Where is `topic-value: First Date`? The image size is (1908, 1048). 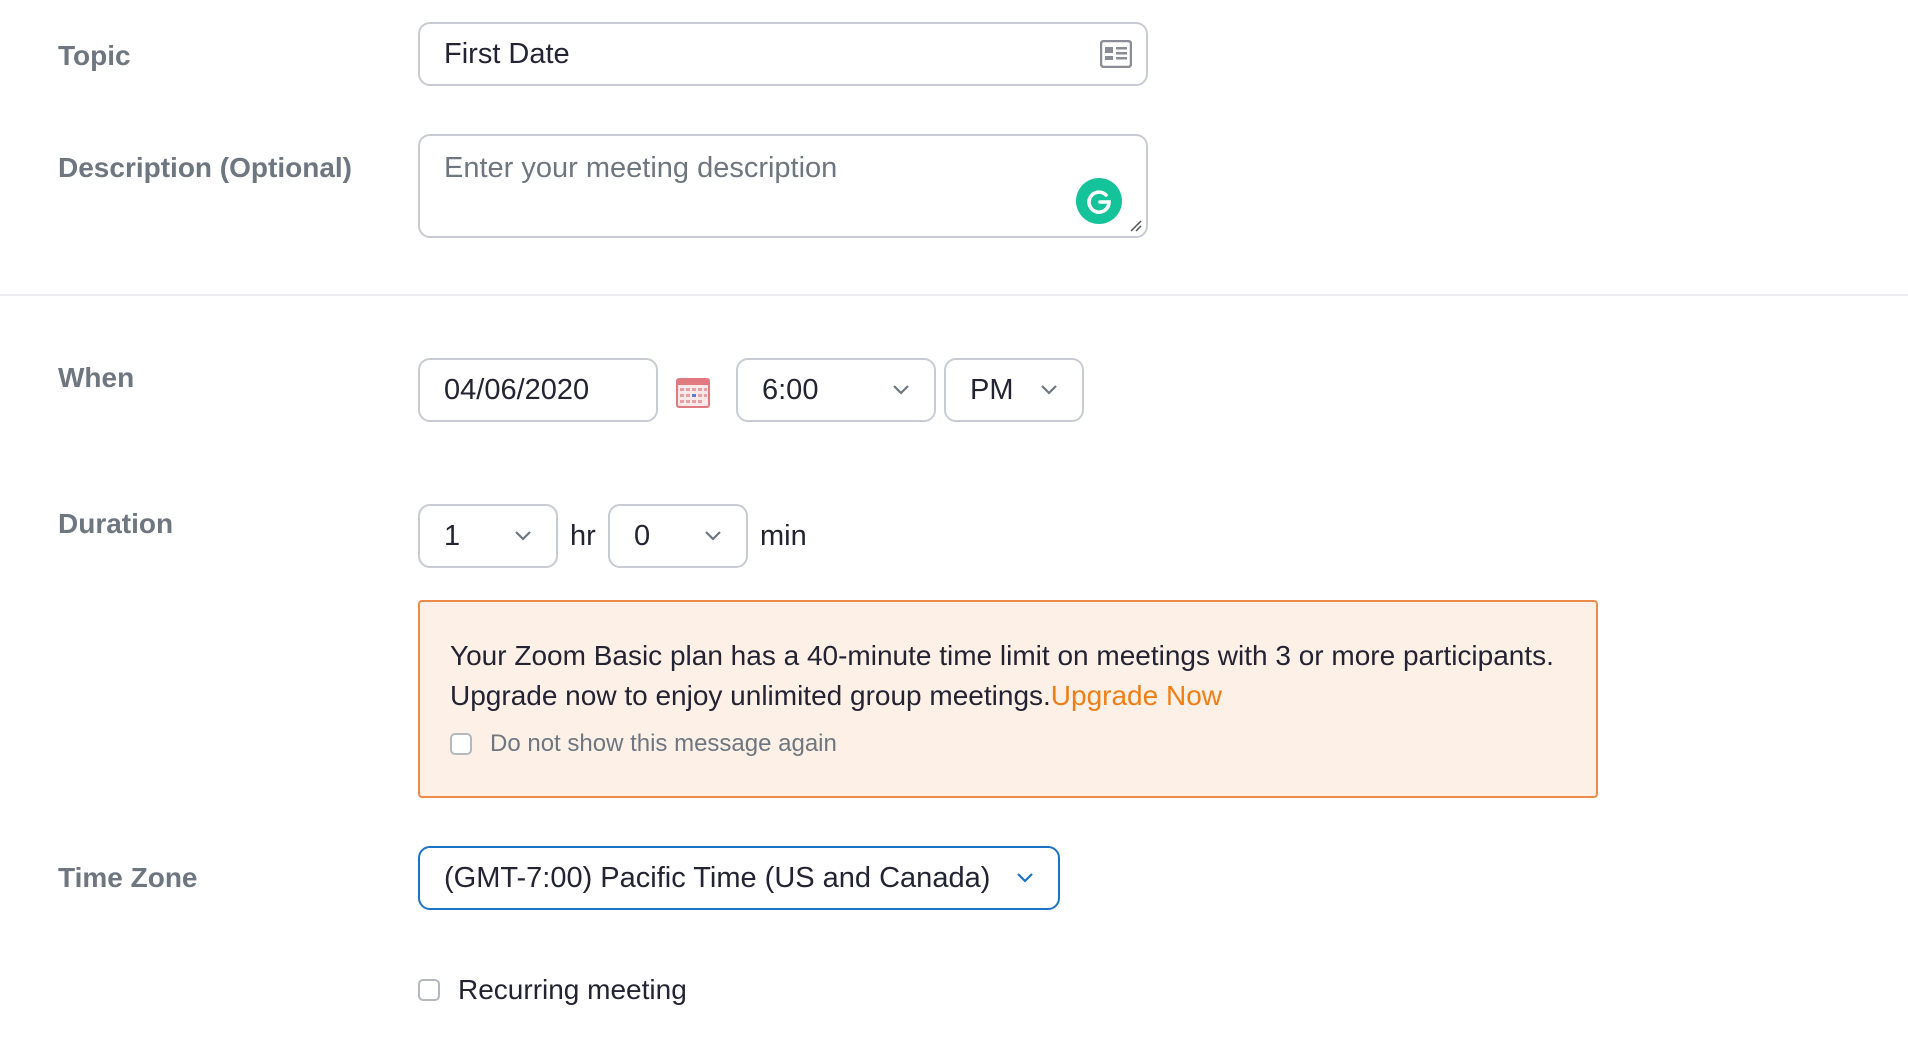
topic-value: First Date is located at coordinates (507, 53).